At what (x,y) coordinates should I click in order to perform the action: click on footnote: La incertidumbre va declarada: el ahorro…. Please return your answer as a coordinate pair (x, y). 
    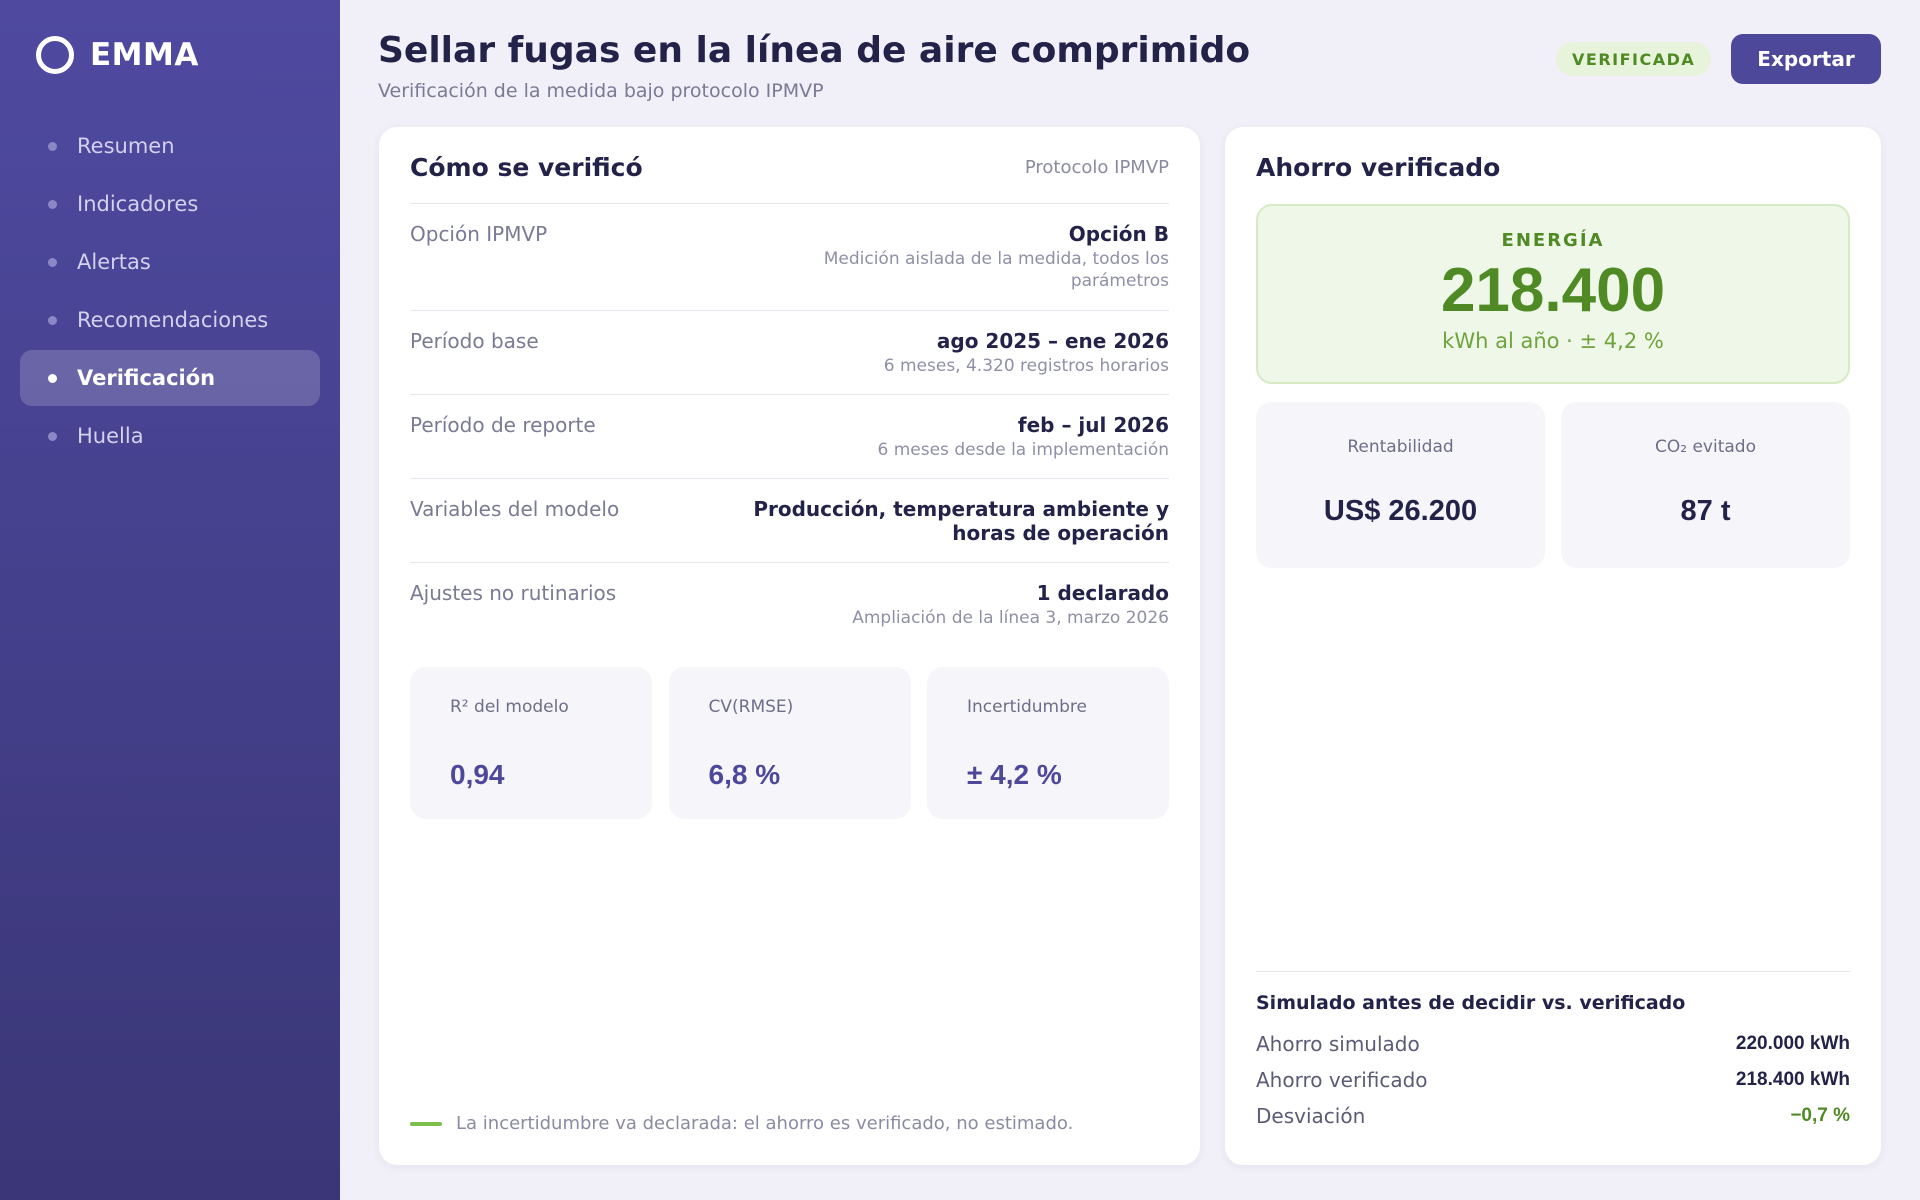
    Looking at the image, I should click on (741, 1123).